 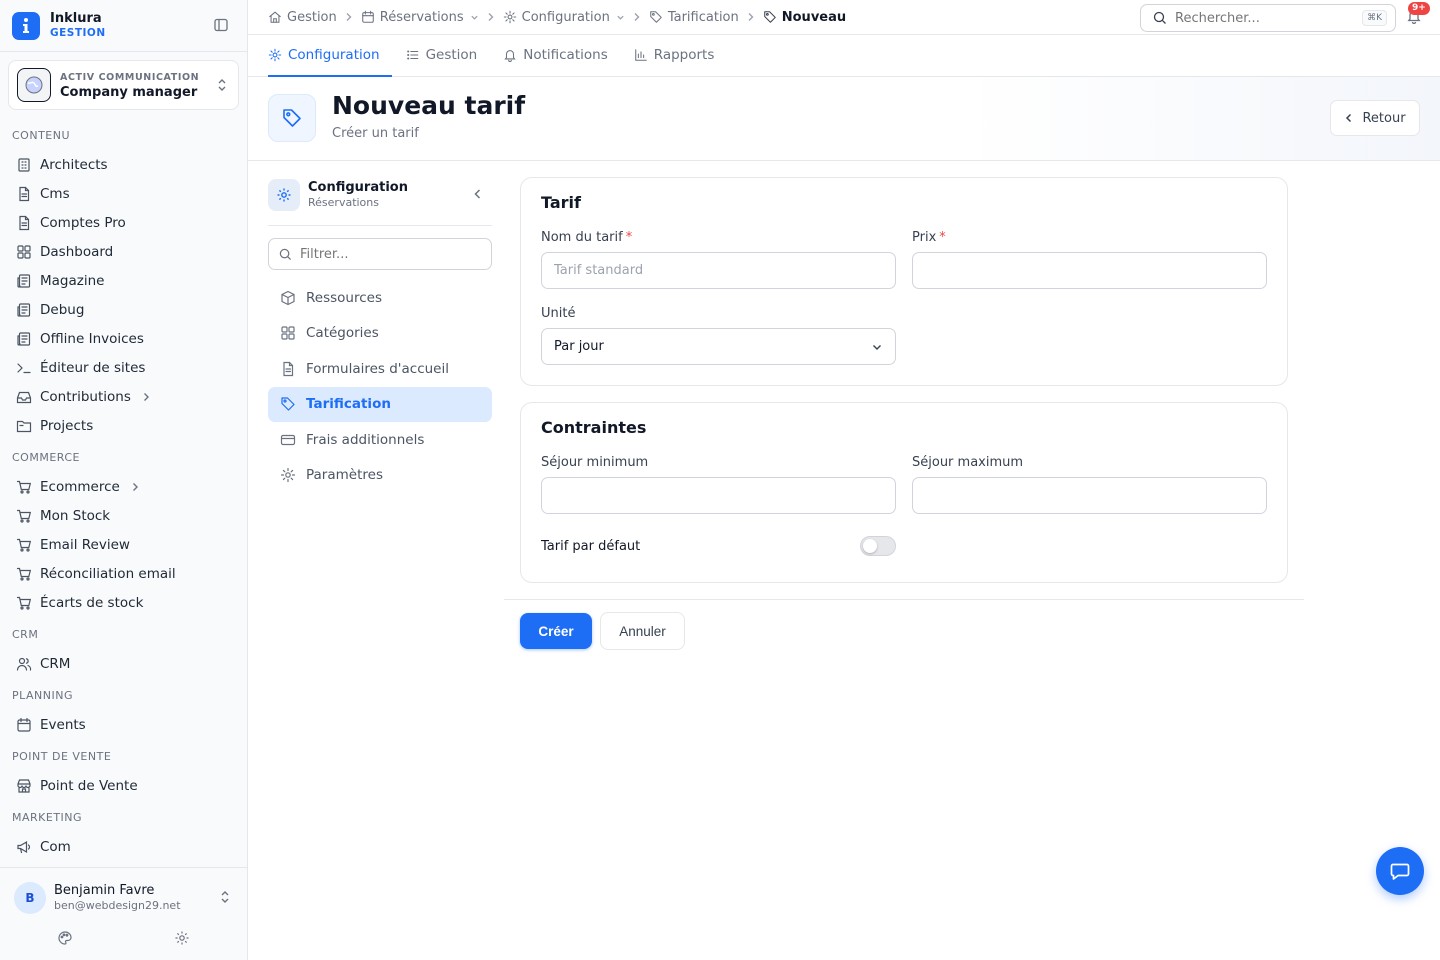 I want to click on company-role: Company manager, so click(x=129, y=92).